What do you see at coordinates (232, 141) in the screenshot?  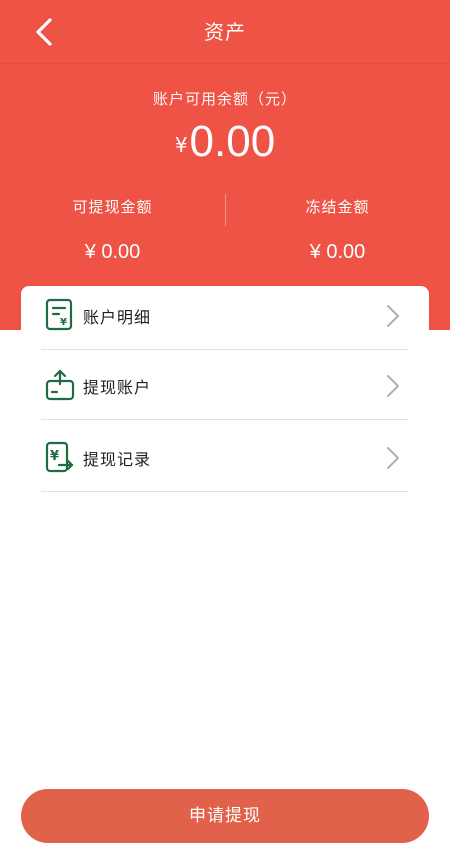 I see `balance-value: 0.00` at bounding box center [232, 141].